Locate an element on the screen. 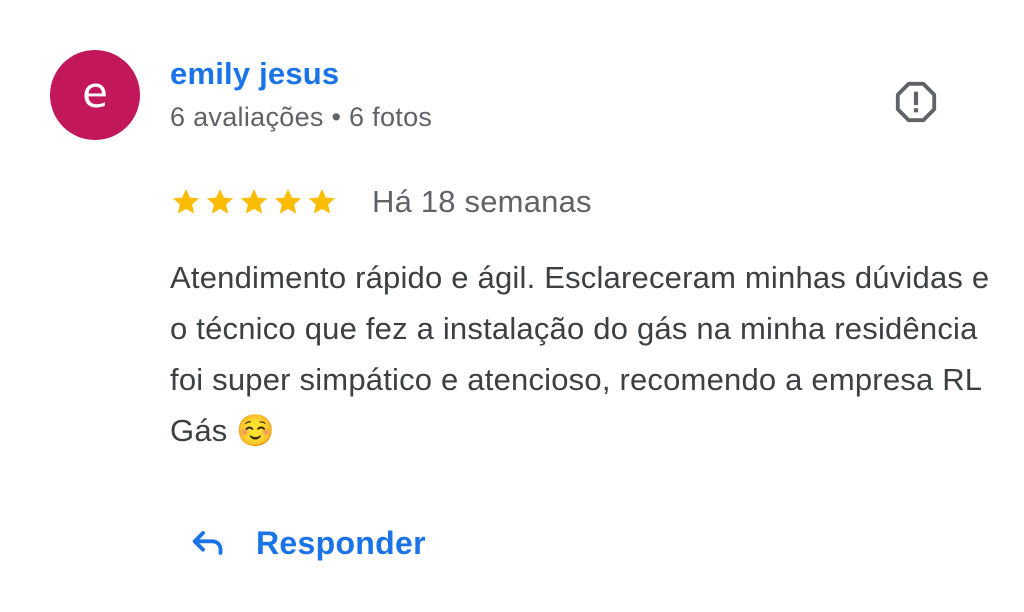 The width and height of the screenshot is (1024, 612). report-octagon-icon is located at coordinates (916, 102).